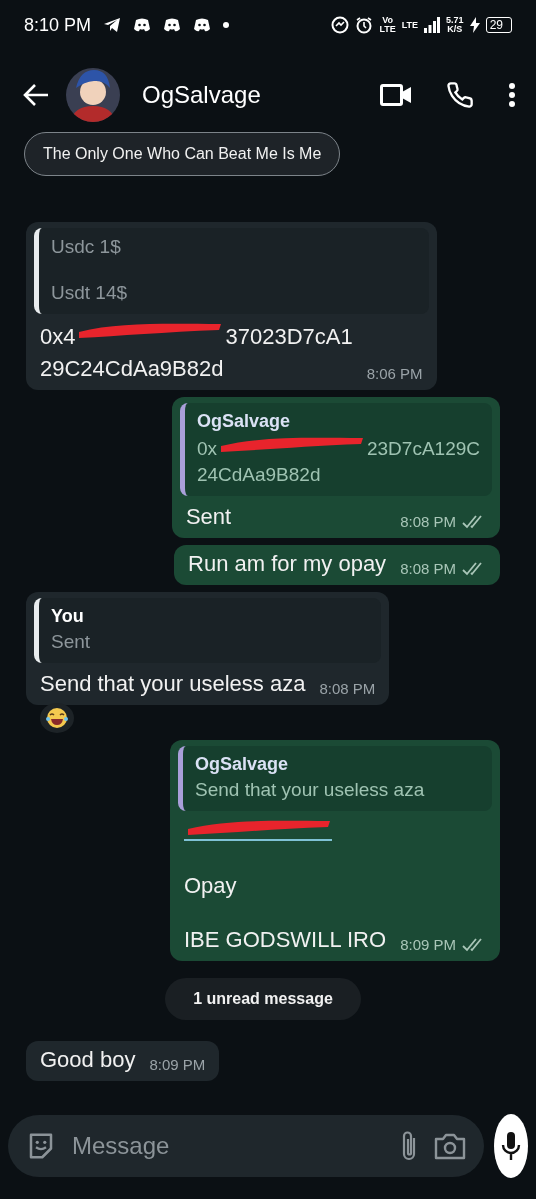  Describe the element at coordinates (68, 616) in the screenshot. I see `quoted-author: You` at that location.